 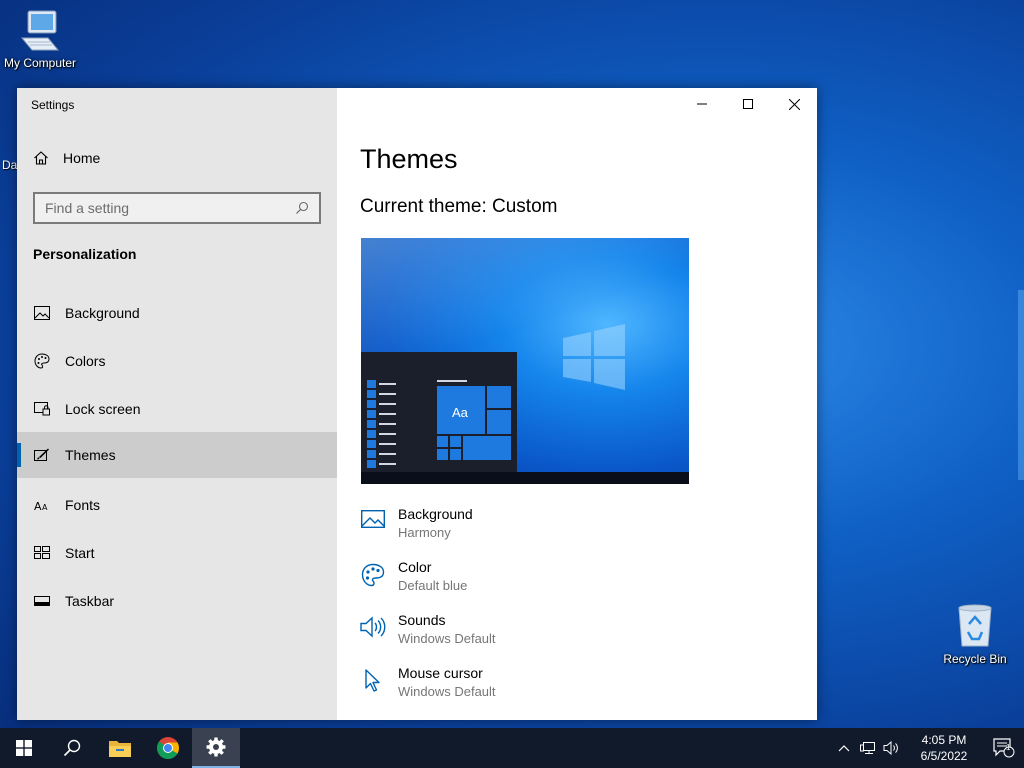 What do you see at coordinates (40, 30) in the screenshot?
I see `computer-icon` at bounding box center [40, 30].